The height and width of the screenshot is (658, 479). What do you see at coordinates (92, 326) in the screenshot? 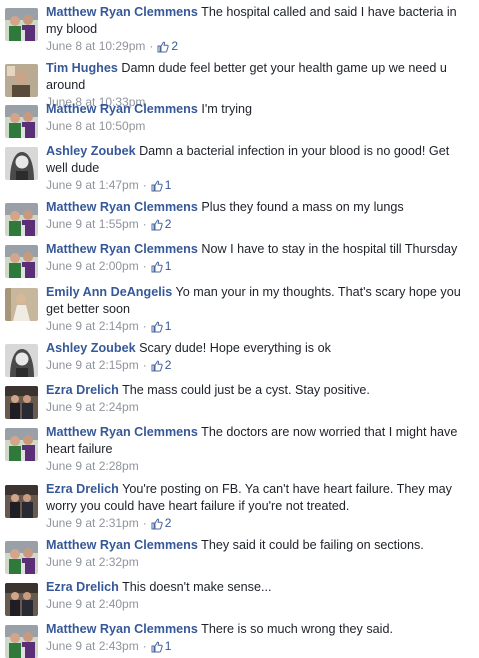
I see `comment-timestamp: June 9 at 2:14pm` at bounding box center [92, 326].